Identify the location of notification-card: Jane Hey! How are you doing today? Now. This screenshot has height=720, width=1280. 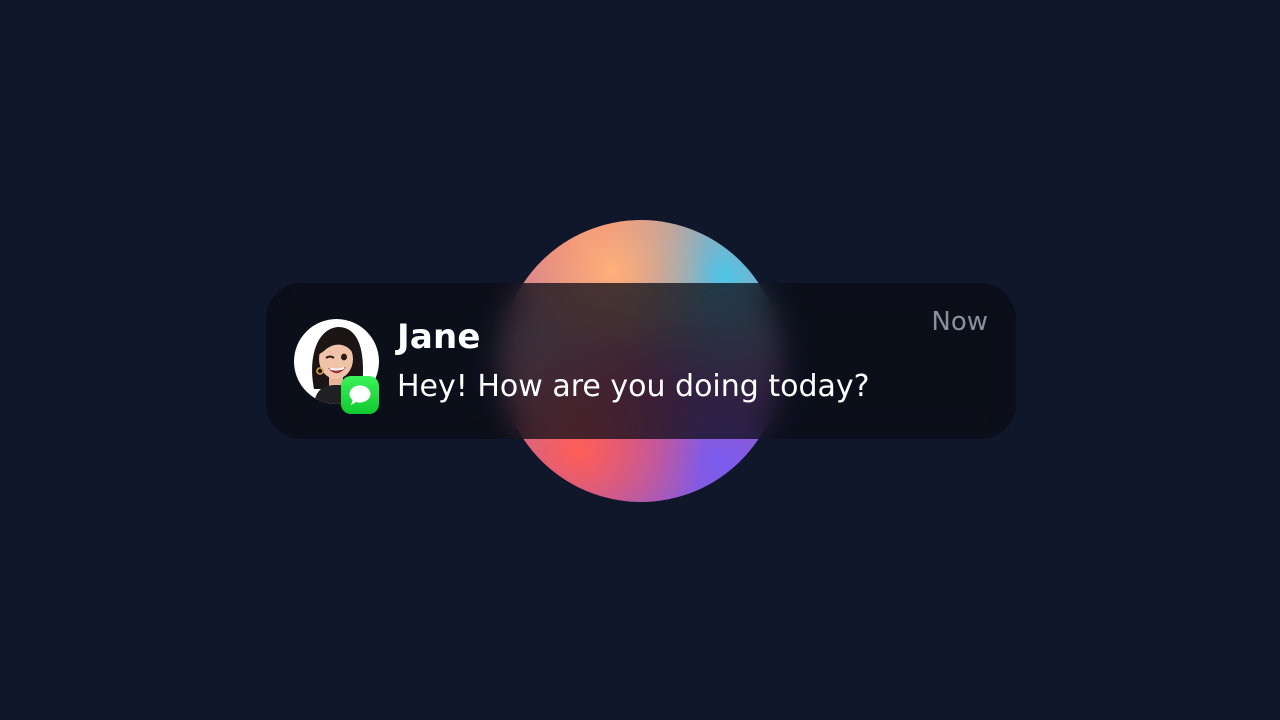
(641, 361).